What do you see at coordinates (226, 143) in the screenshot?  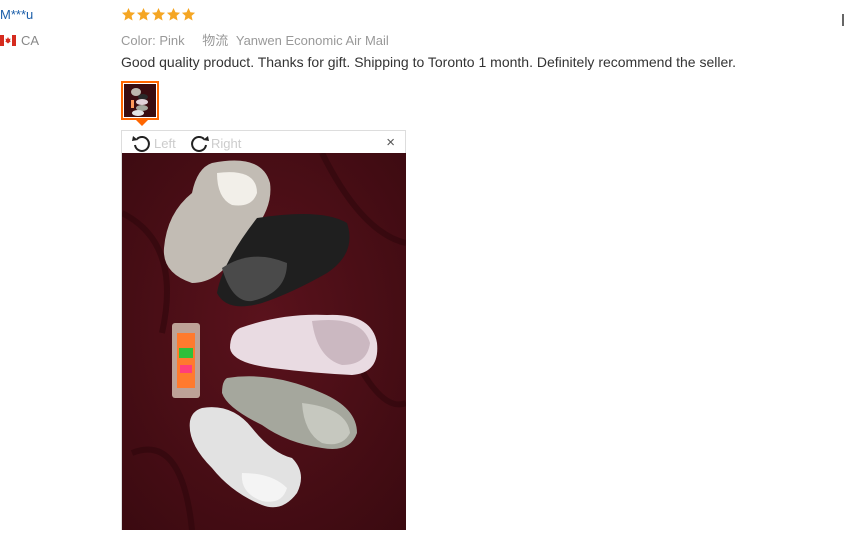 I see `rotate-right-label: Right` at bounding box center [226, 143].